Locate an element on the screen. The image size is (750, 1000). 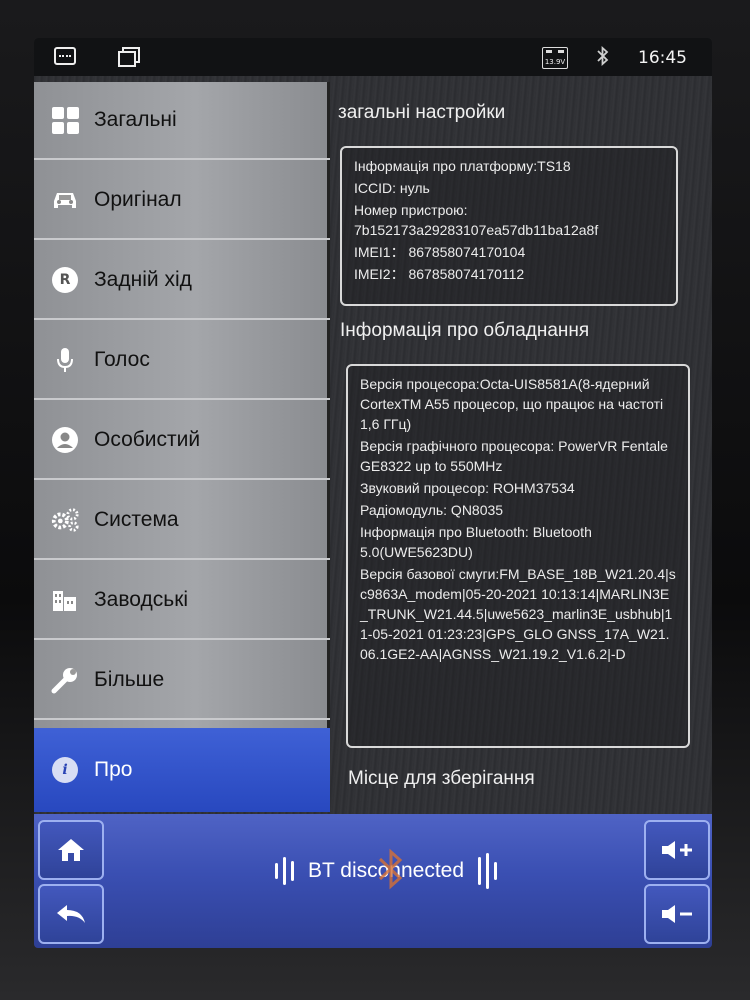
platform-info: Інформація про платформу:TS18 is located at coordinates (462, 166).